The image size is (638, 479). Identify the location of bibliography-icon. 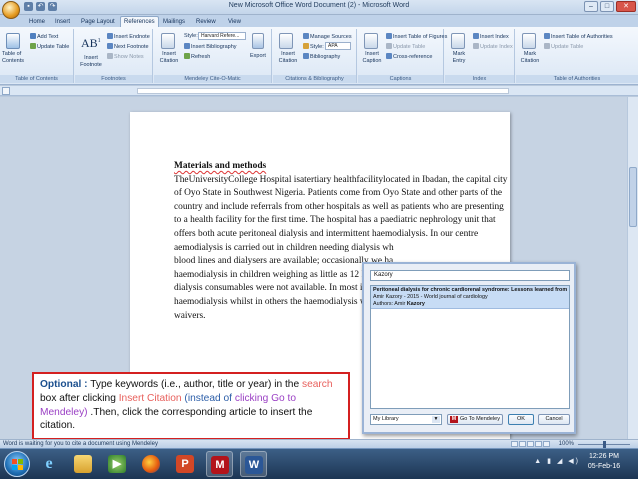
(187, 46).